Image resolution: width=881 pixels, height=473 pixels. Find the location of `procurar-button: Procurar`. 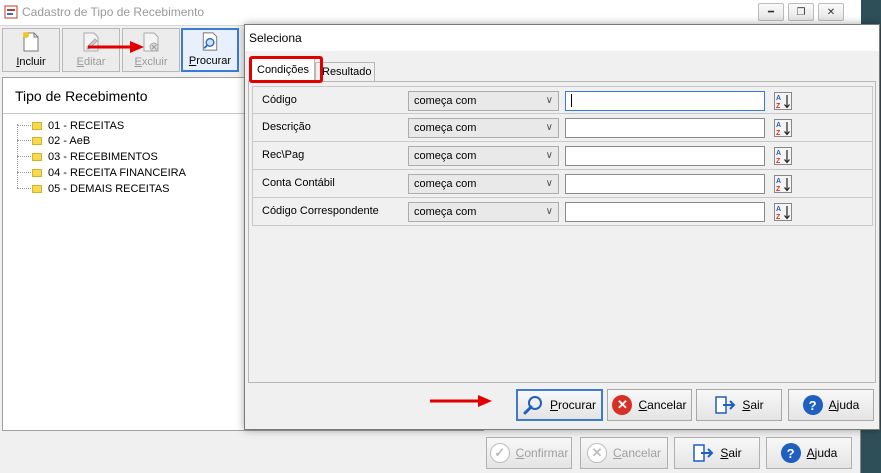

procurar-button: Procurar is located at coordinates (559, 405).